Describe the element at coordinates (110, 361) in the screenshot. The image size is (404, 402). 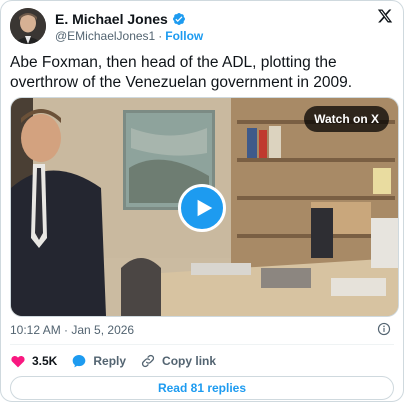
I see `reply-label: Reply` at that location.